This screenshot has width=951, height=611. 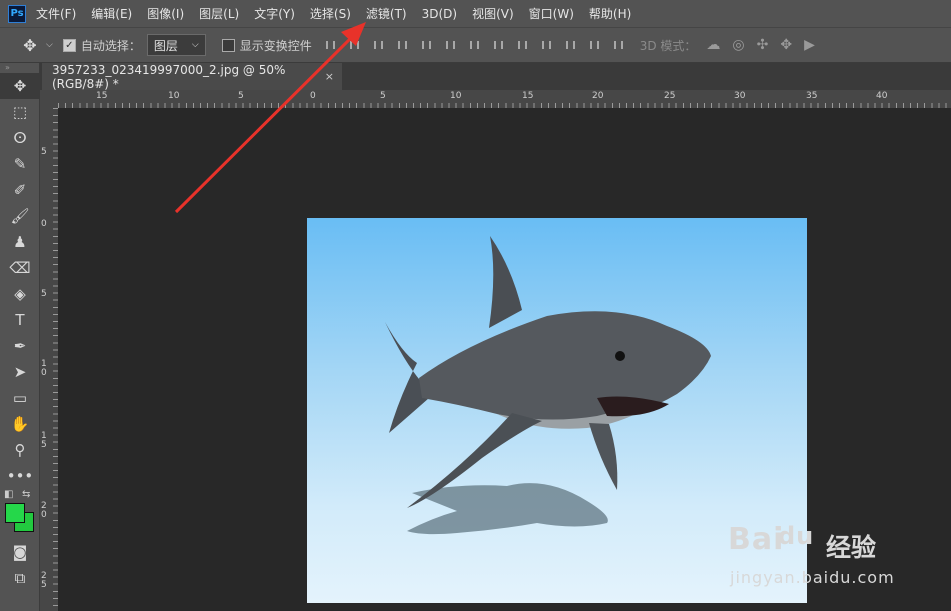 What do you see at coordinates (504, 99) in the screenshot?
I see `horizontal-ruler: 15 10 5 0 5 10 15 20 25 30 35 40` at bounding box center [504, 99].